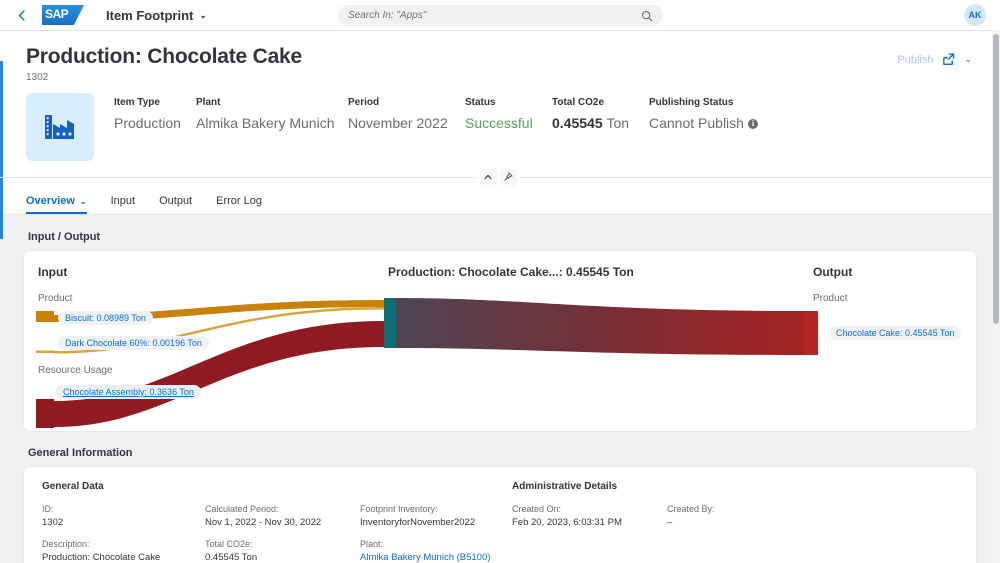 The height and width of the screenshot is (563, 1000). Describe the element at coordinates (696, 123) in the screenshot. I see `publishing-status-text: Cannot Publish` at that location.